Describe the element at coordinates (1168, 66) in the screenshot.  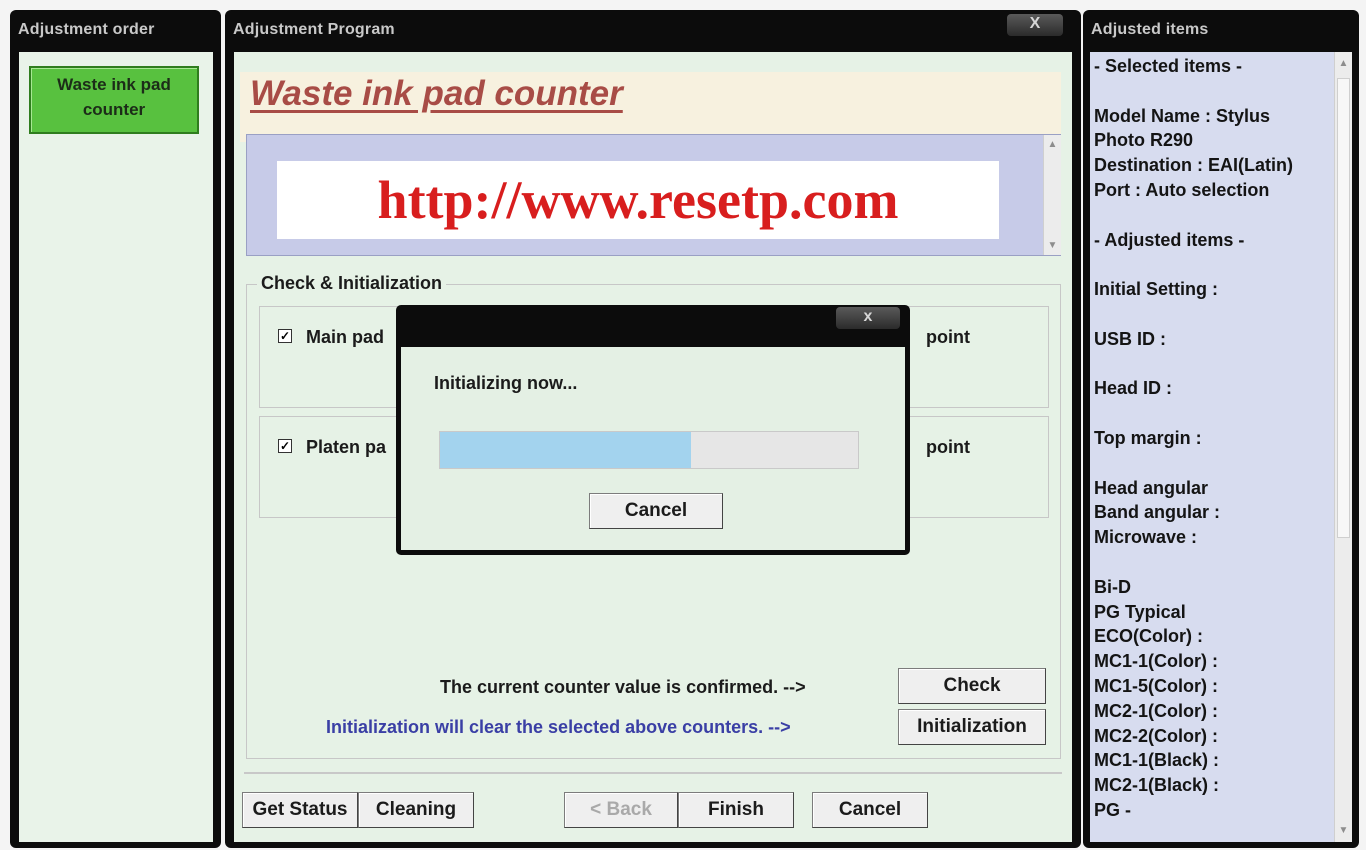
I see `adjusted-item-line: - Selected items -` at that location.